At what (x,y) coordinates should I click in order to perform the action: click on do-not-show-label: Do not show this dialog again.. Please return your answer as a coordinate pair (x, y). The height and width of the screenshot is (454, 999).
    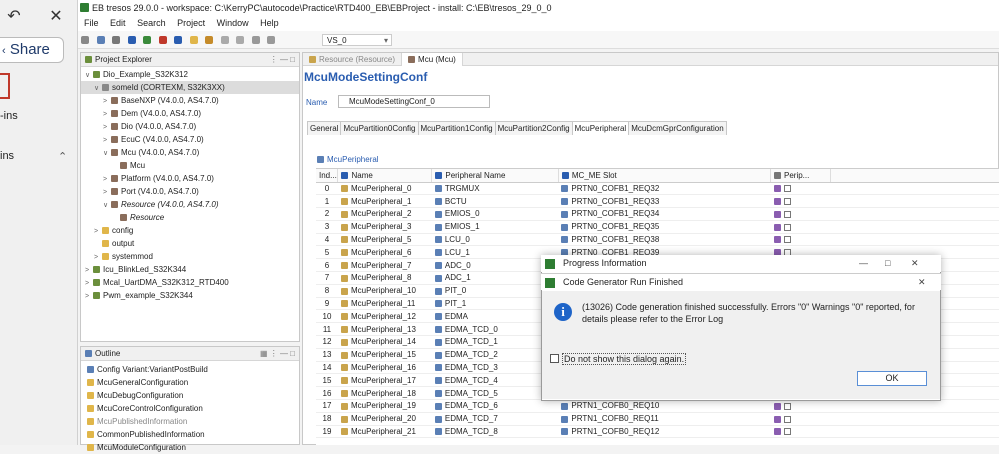
    Looking at the image, I should click on (624, 359).